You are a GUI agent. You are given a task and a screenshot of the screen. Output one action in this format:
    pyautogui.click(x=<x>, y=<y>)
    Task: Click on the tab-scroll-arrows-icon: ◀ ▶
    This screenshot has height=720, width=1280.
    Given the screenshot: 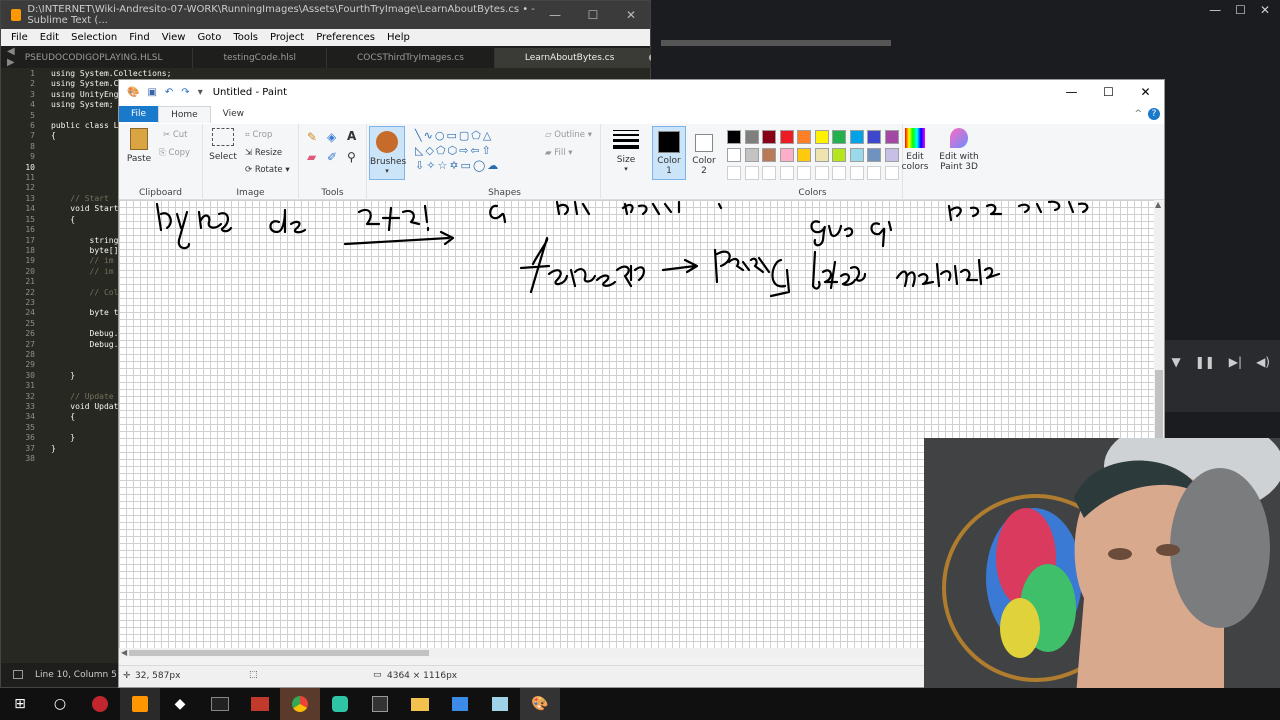 What is the action you would take?
    pyautogui.click(x=8, y=57)
    